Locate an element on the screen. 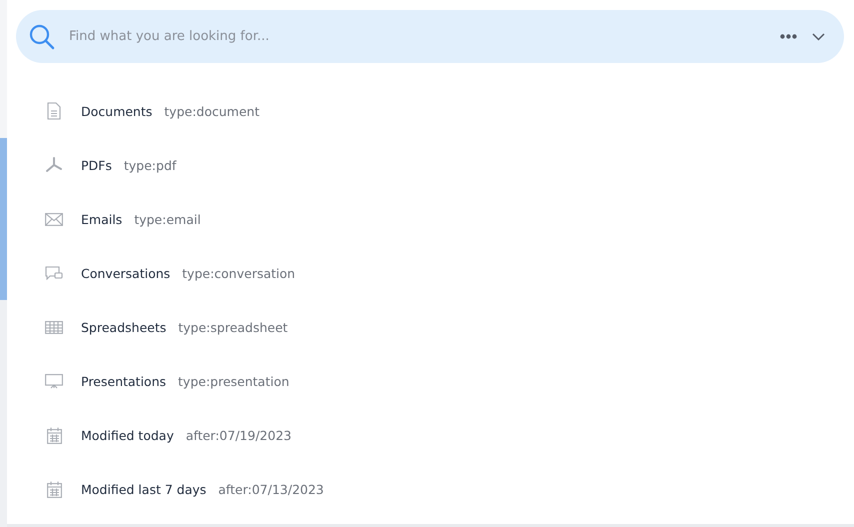 The height and width of the screenshot is (527, 854). chevron-down-icon is located at coordinates (818, 36).